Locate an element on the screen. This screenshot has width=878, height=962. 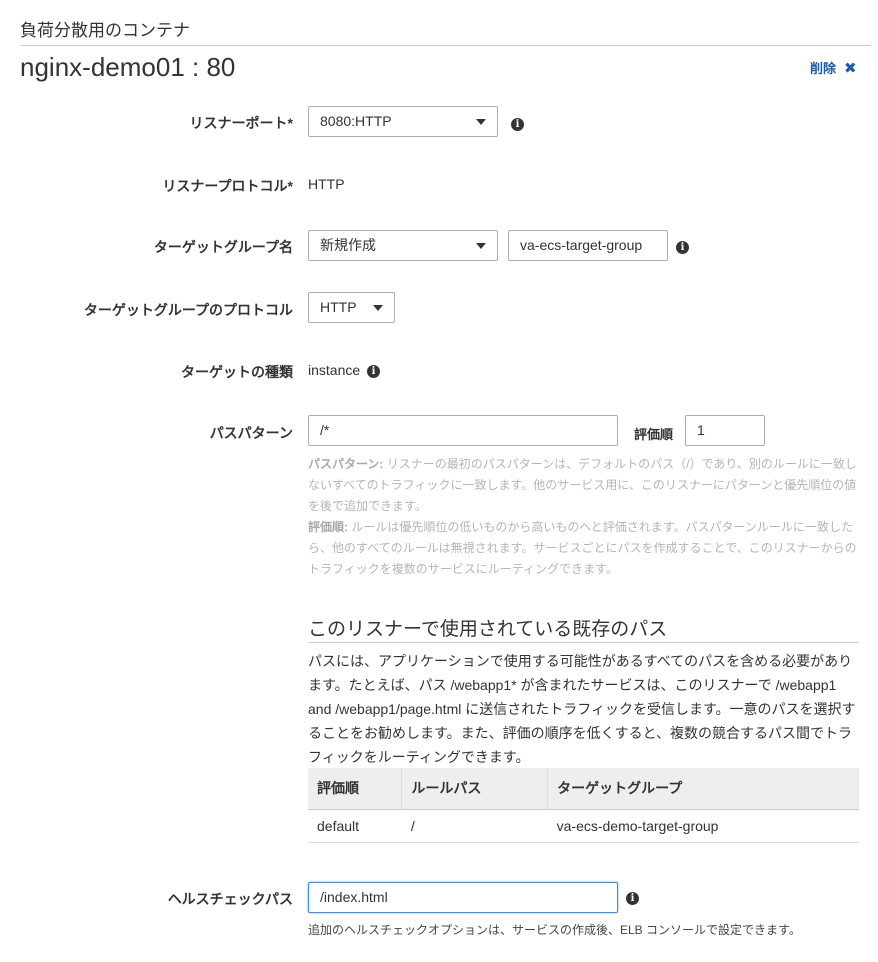
target-group-protocol-label: ターゲットグループのプロトコル is located at coordinates (188, 310).